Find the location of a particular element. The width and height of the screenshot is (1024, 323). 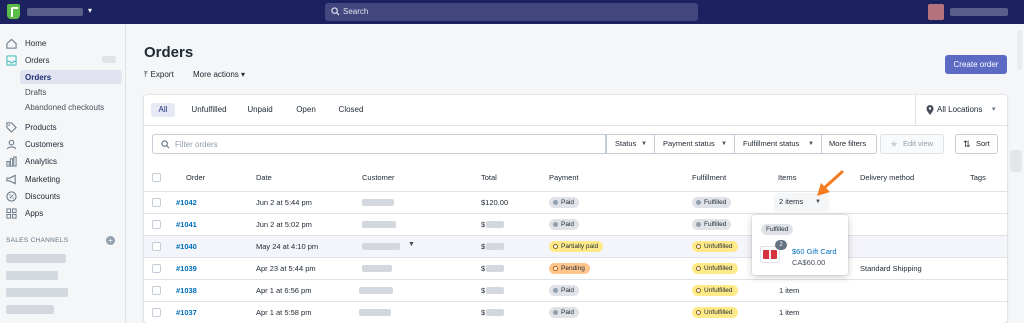

sidebar-item-label: Home is located at coordinates (36, 43).